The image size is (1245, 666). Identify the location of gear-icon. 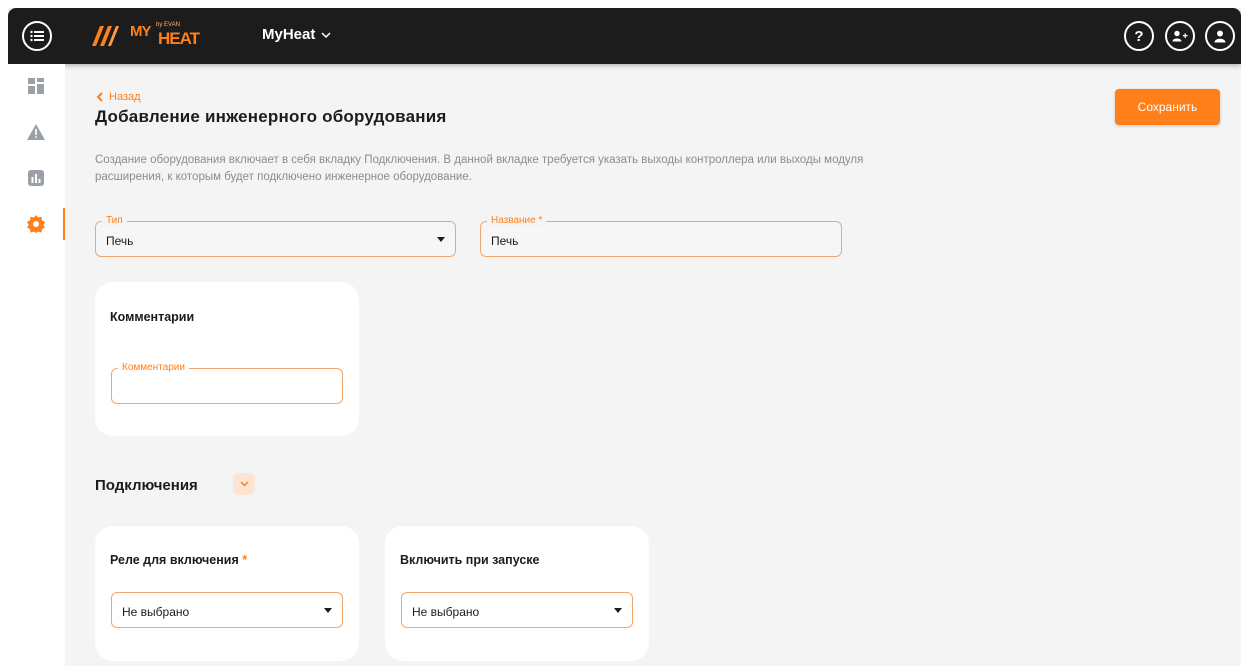
(36, 224).